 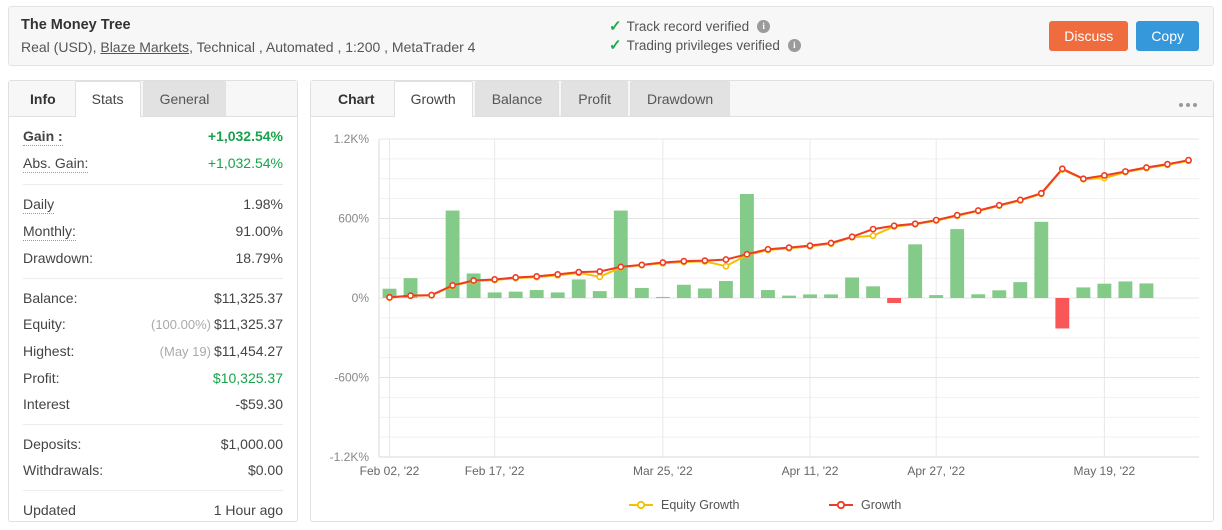 I want to click on stats-row-value-text: 1.98%, so click(x=263, y=204).